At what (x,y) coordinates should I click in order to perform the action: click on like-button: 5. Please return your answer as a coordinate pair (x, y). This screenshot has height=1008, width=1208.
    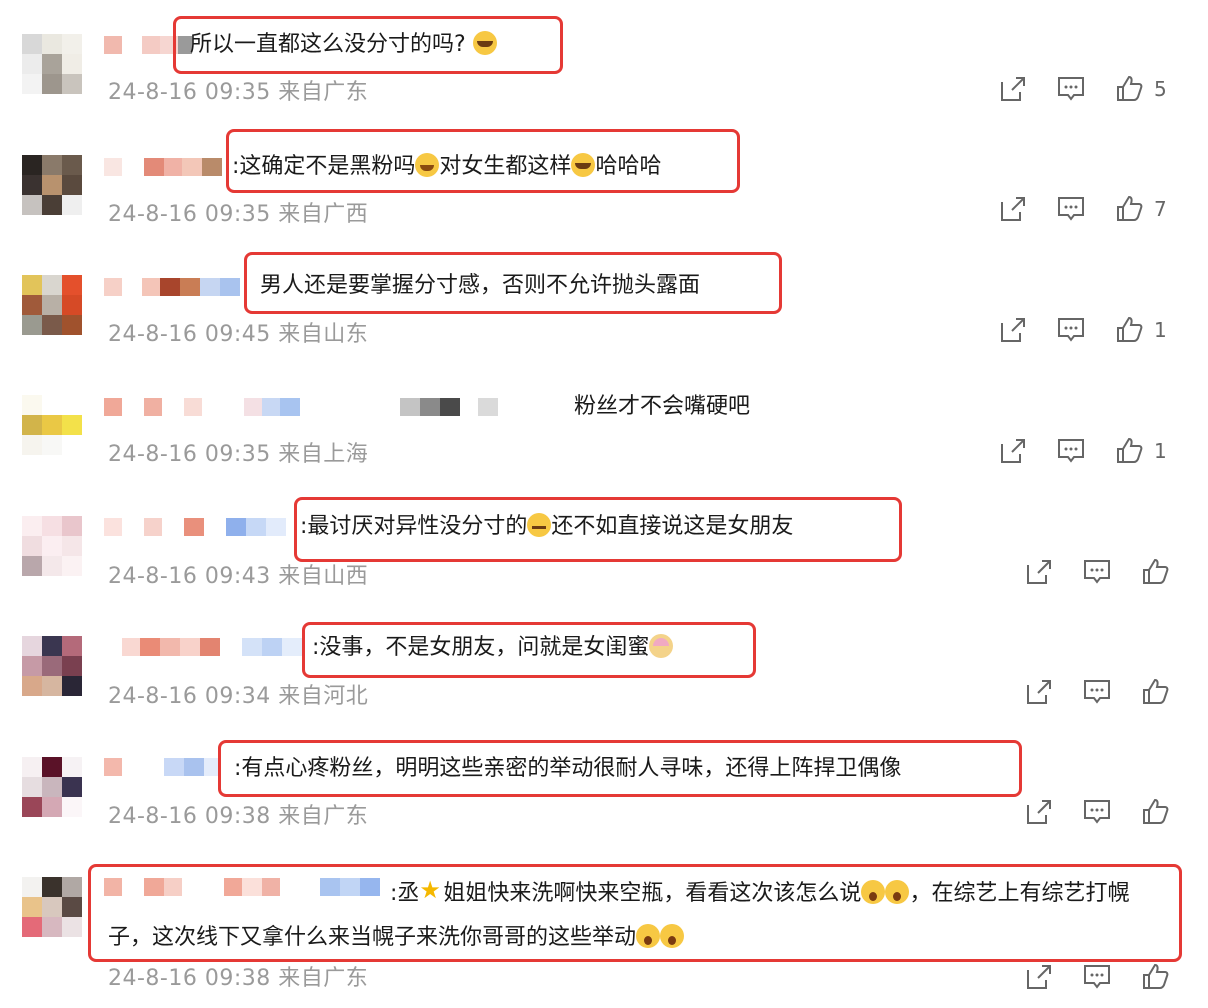
    Looking at the image, I should click on (1140, 89).